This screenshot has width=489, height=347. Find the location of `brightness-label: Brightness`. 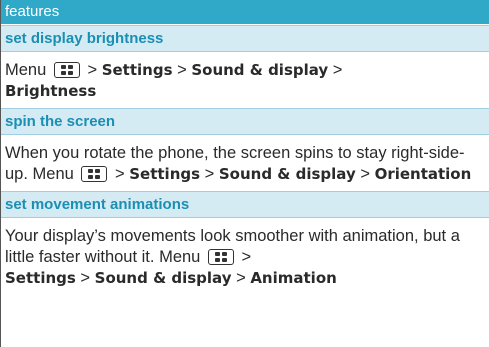

brightness-label: Brightness is located at coordinates (51, 91).